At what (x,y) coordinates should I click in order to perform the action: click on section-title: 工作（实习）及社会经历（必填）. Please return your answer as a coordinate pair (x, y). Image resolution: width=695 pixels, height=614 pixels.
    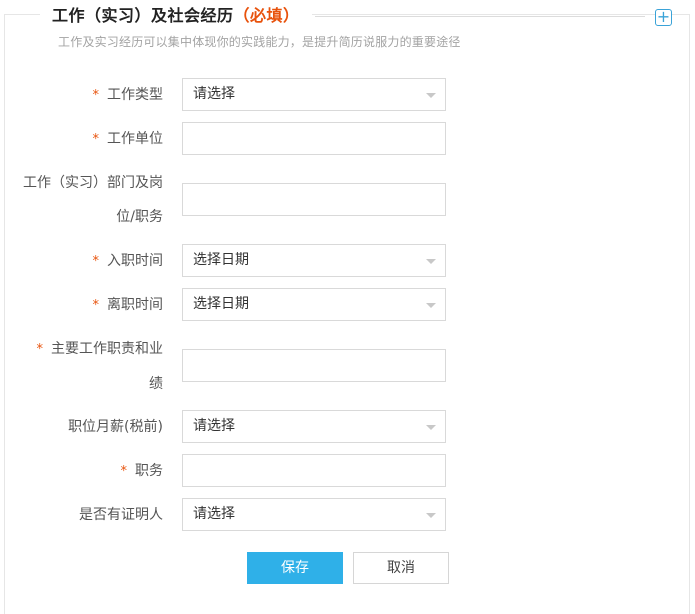
    Looking at the image, I should click on (176, 16).